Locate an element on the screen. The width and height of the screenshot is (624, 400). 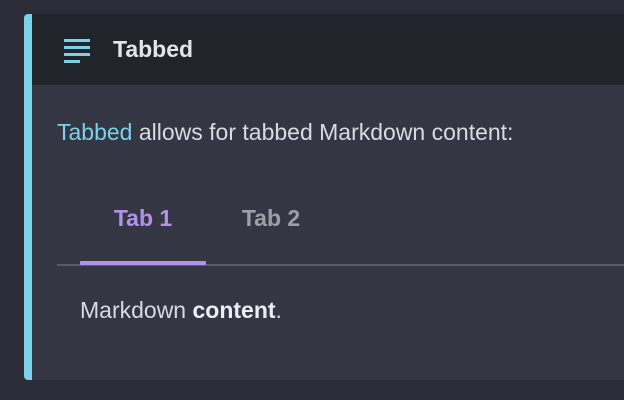
content-period: . is located at coordinates (278, 310).